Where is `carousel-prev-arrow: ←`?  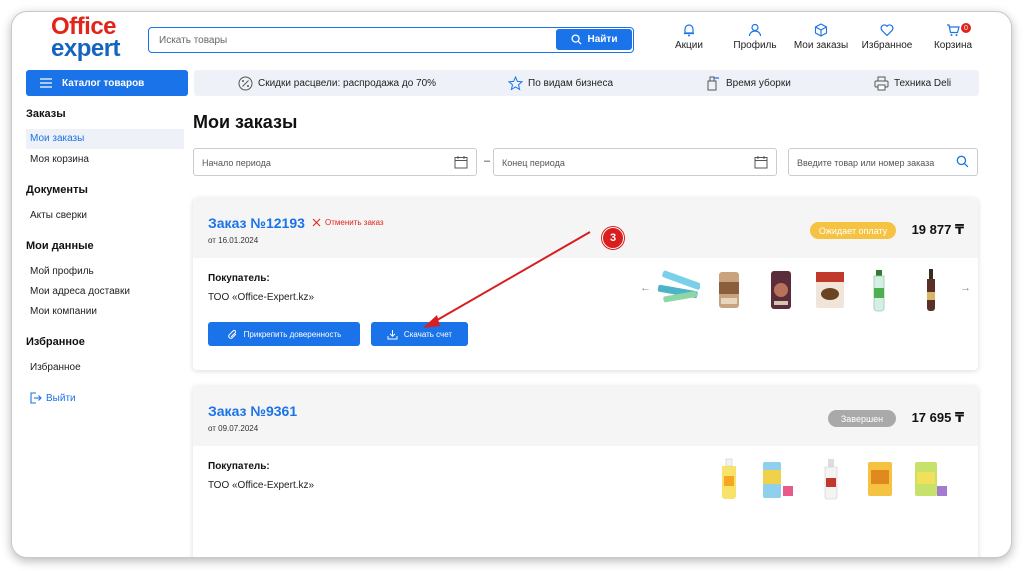 carousel-prev-arrow: ← is located at coordinates (645, 288).